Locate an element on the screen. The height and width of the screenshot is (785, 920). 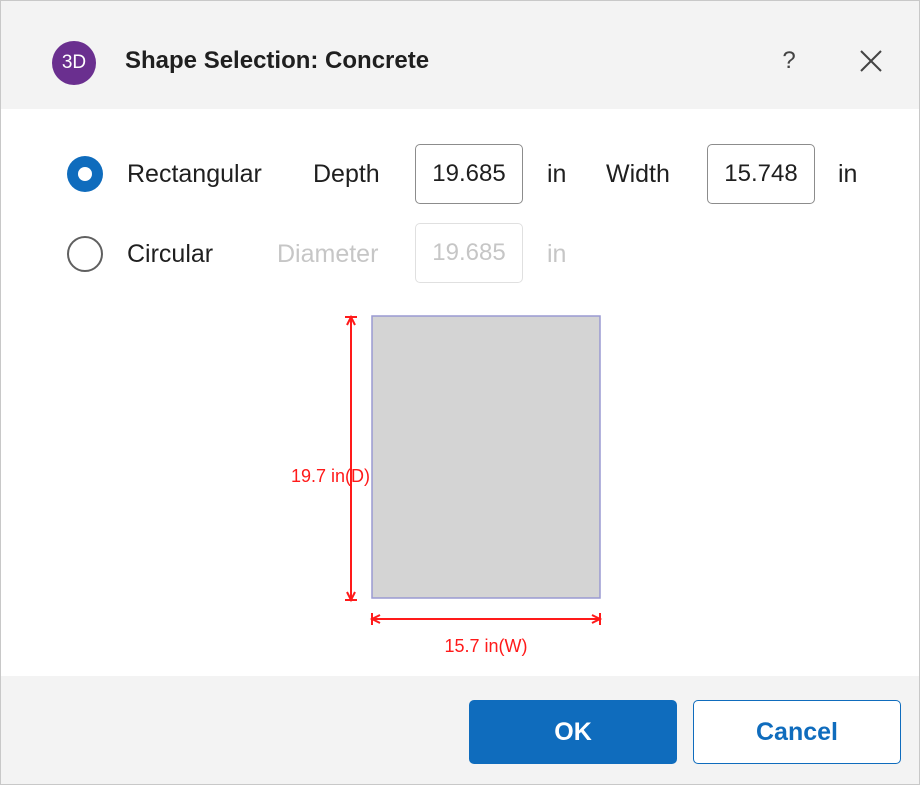
close-button is located at coordinates (871, 61).